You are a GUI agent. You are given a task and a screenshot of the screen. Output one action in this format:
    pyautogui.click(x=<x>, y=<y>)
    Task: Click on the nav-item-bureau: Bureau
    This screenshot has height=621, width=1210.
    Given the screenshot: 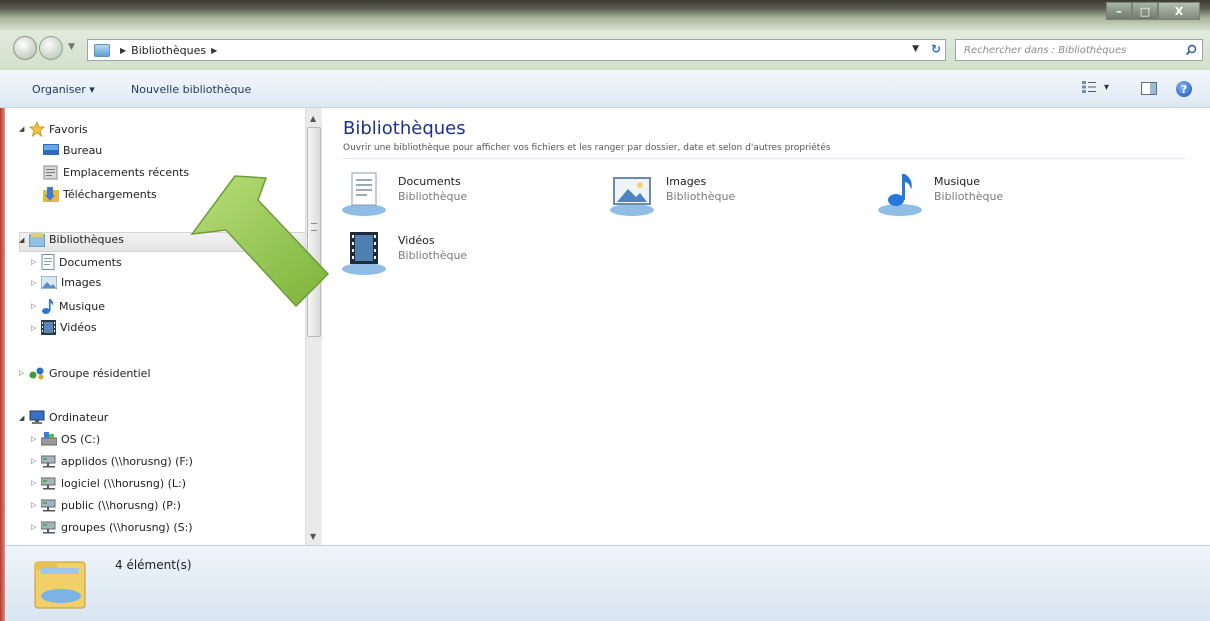 What is the action you would take?
    pyautogui.click(x=72, y=150)
    